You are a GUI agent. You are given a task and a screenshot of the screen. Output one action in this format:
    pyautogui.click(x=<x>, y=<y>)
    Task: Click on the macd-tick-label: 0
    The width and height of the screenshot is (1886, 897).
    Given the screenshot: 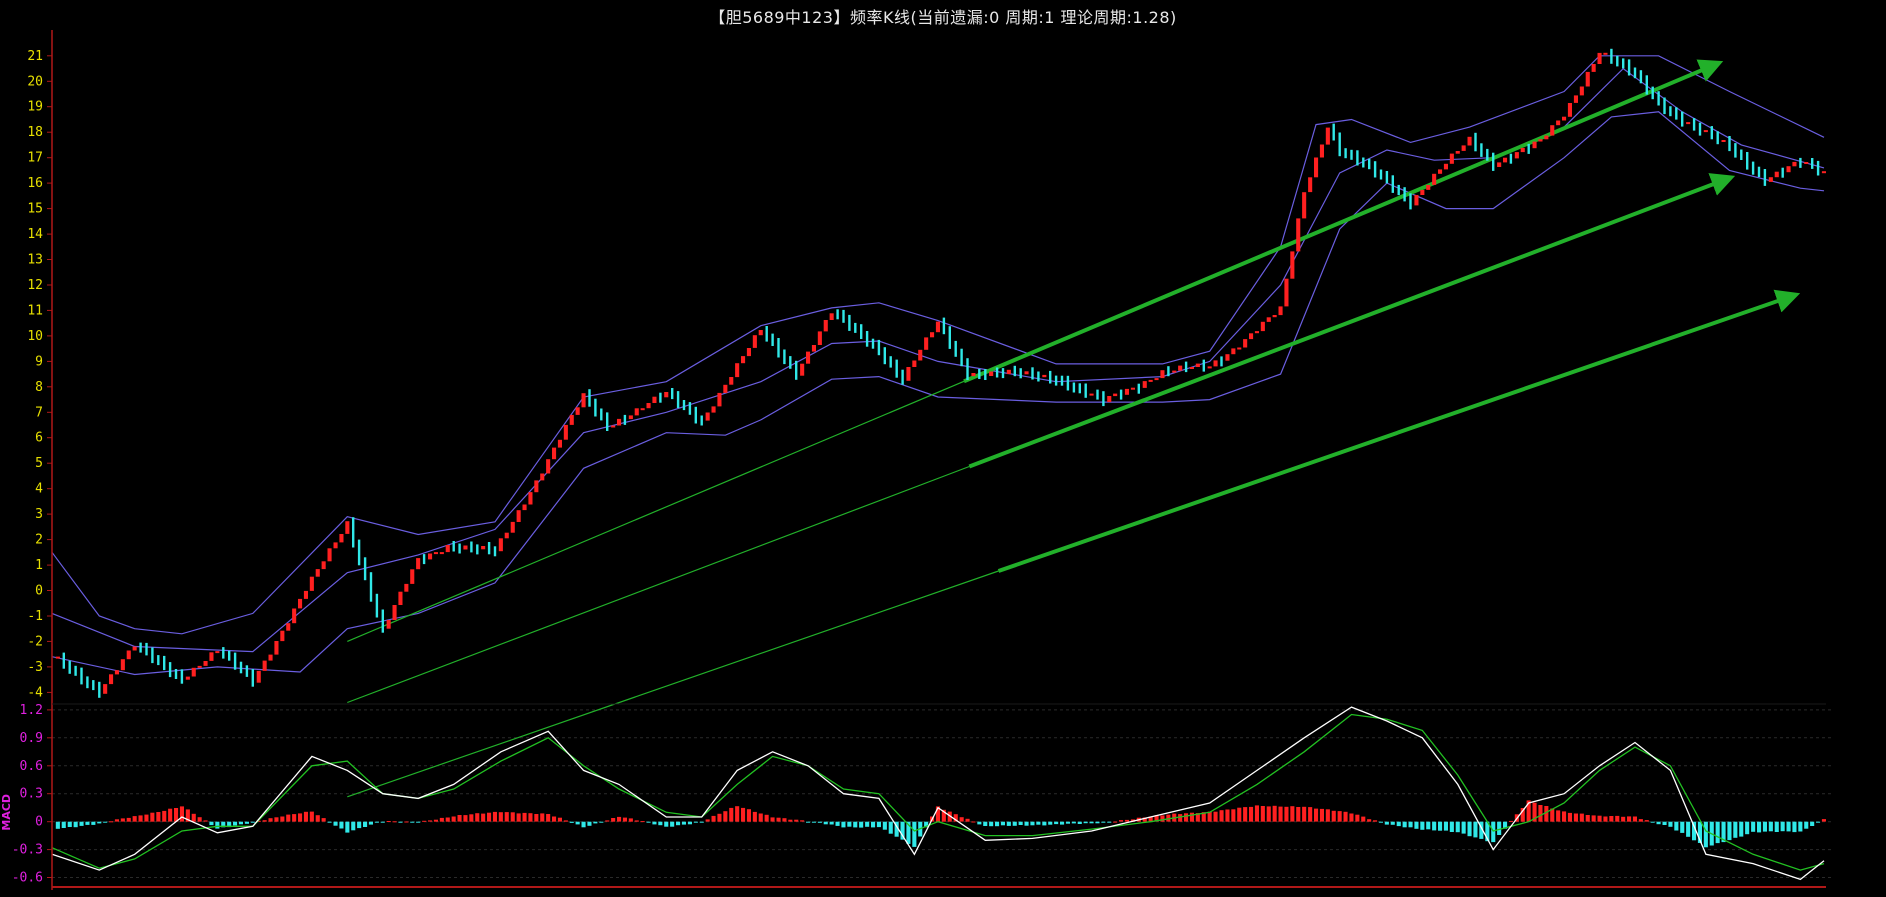 What is the action you would take?
    pyautogui.click(x=39, y=822)
    